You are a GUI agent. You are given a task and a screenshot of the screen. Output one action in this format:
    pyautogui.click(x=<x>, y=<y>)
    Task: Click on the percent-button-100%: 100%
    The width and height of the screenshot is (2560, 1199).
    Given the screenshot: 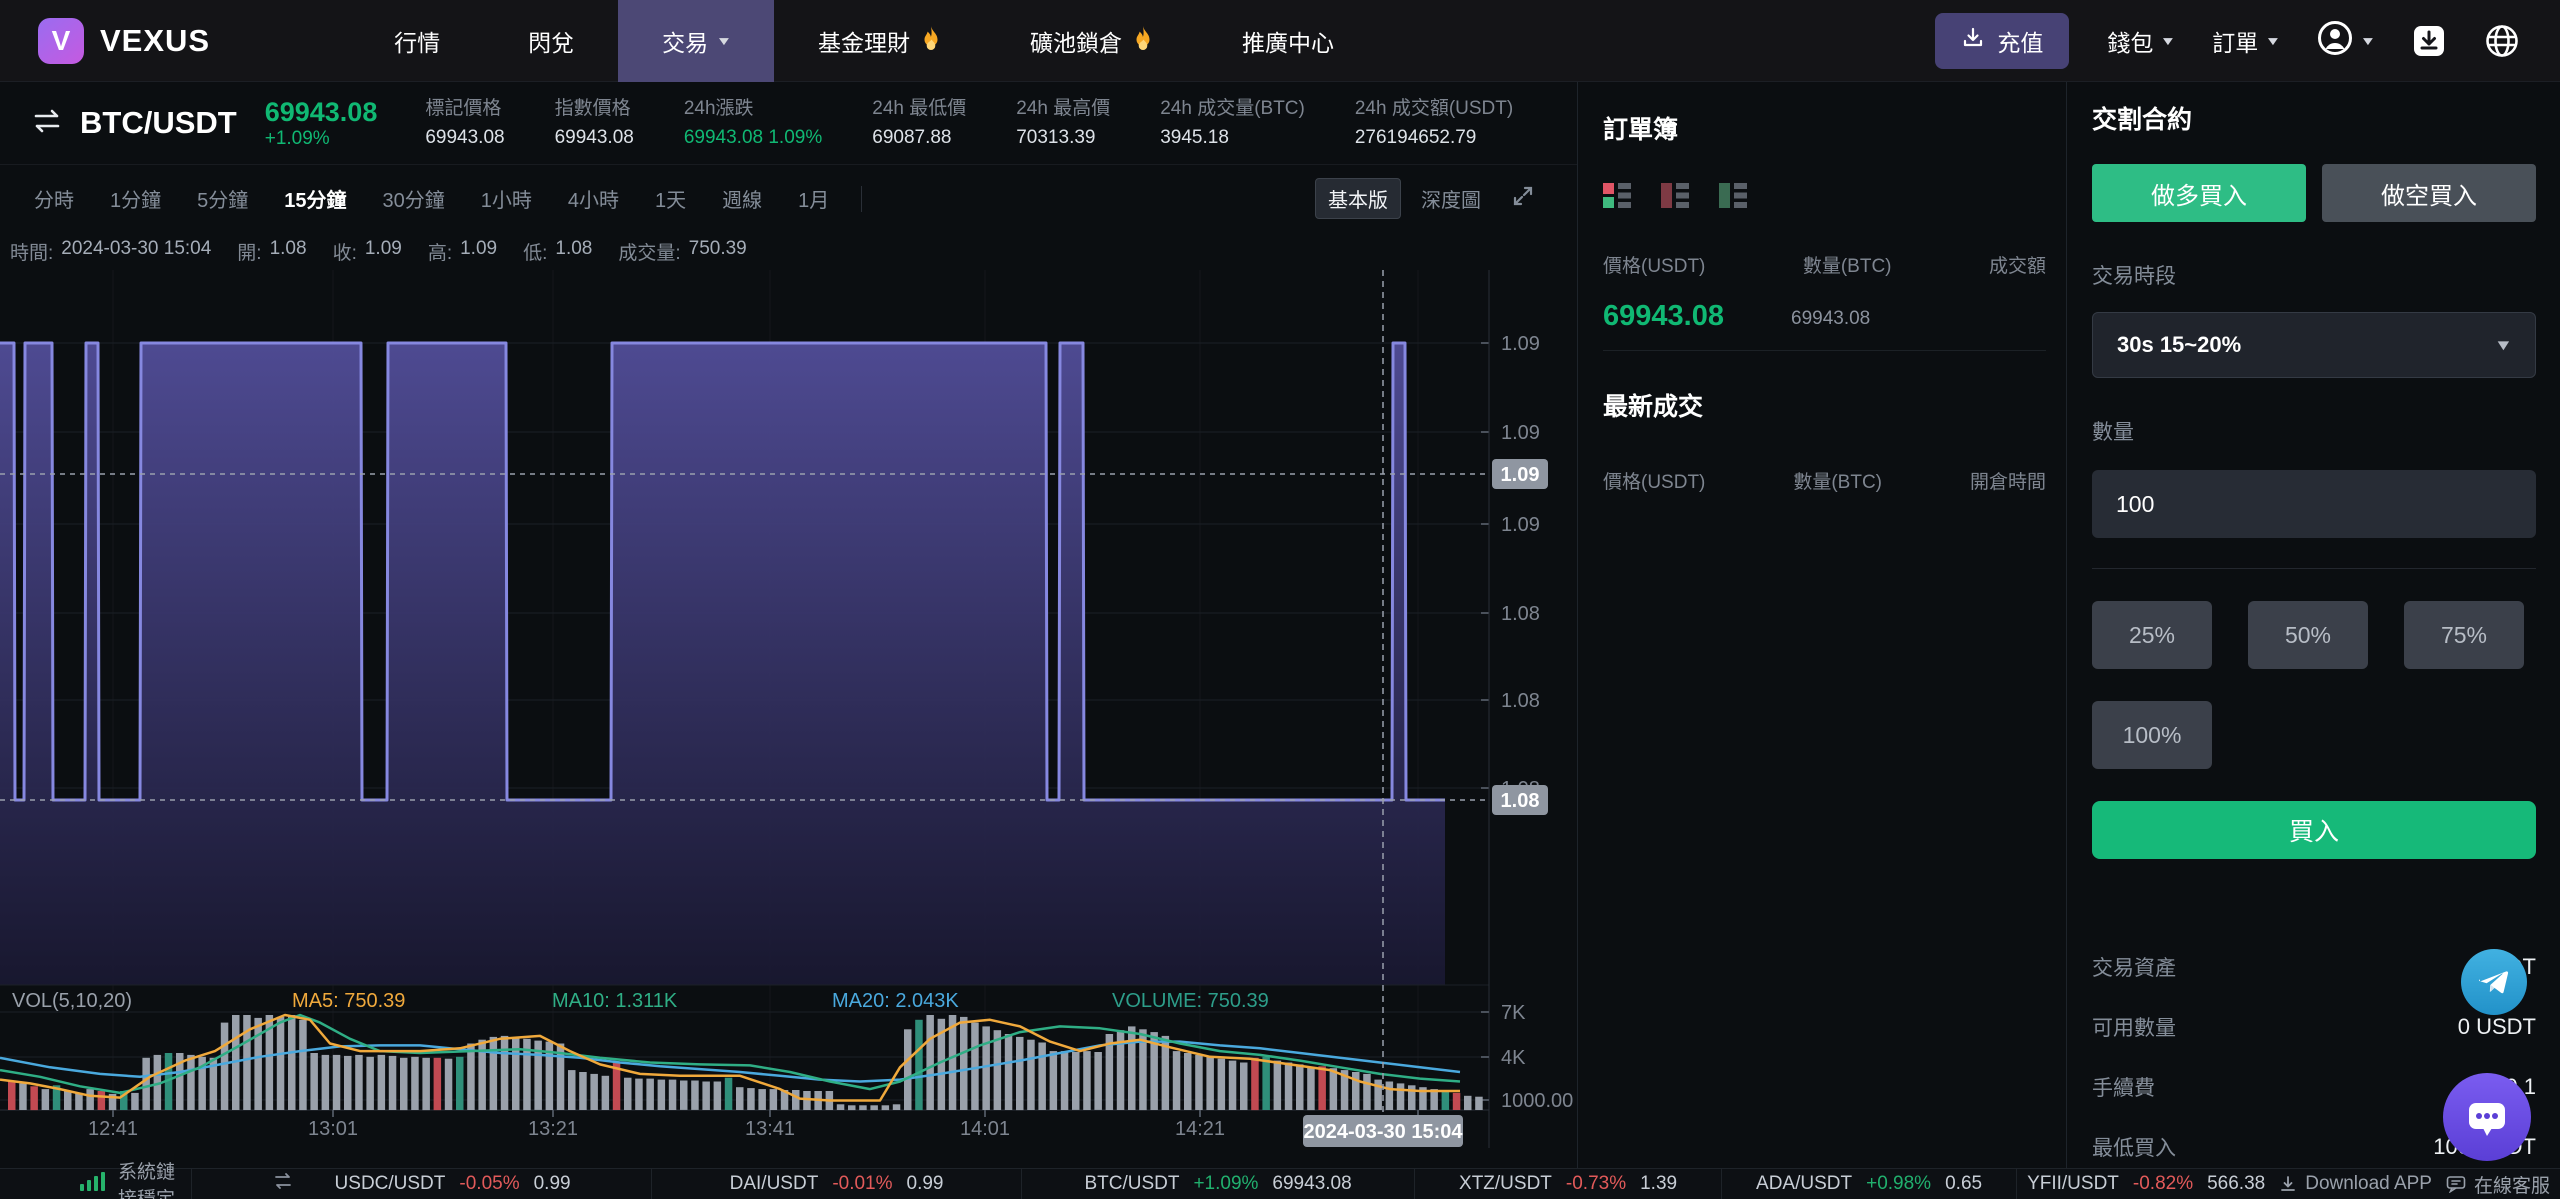 What is the action you would take?
    pyautogui.click(x=2152, y=735)
    